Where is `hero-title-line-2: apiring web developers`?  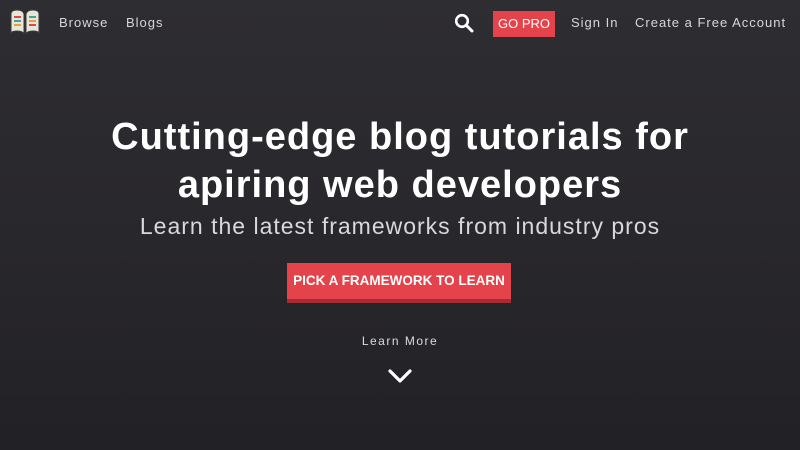
hero-title-line-2: apiring web developers is located at coordinates (400, 185).